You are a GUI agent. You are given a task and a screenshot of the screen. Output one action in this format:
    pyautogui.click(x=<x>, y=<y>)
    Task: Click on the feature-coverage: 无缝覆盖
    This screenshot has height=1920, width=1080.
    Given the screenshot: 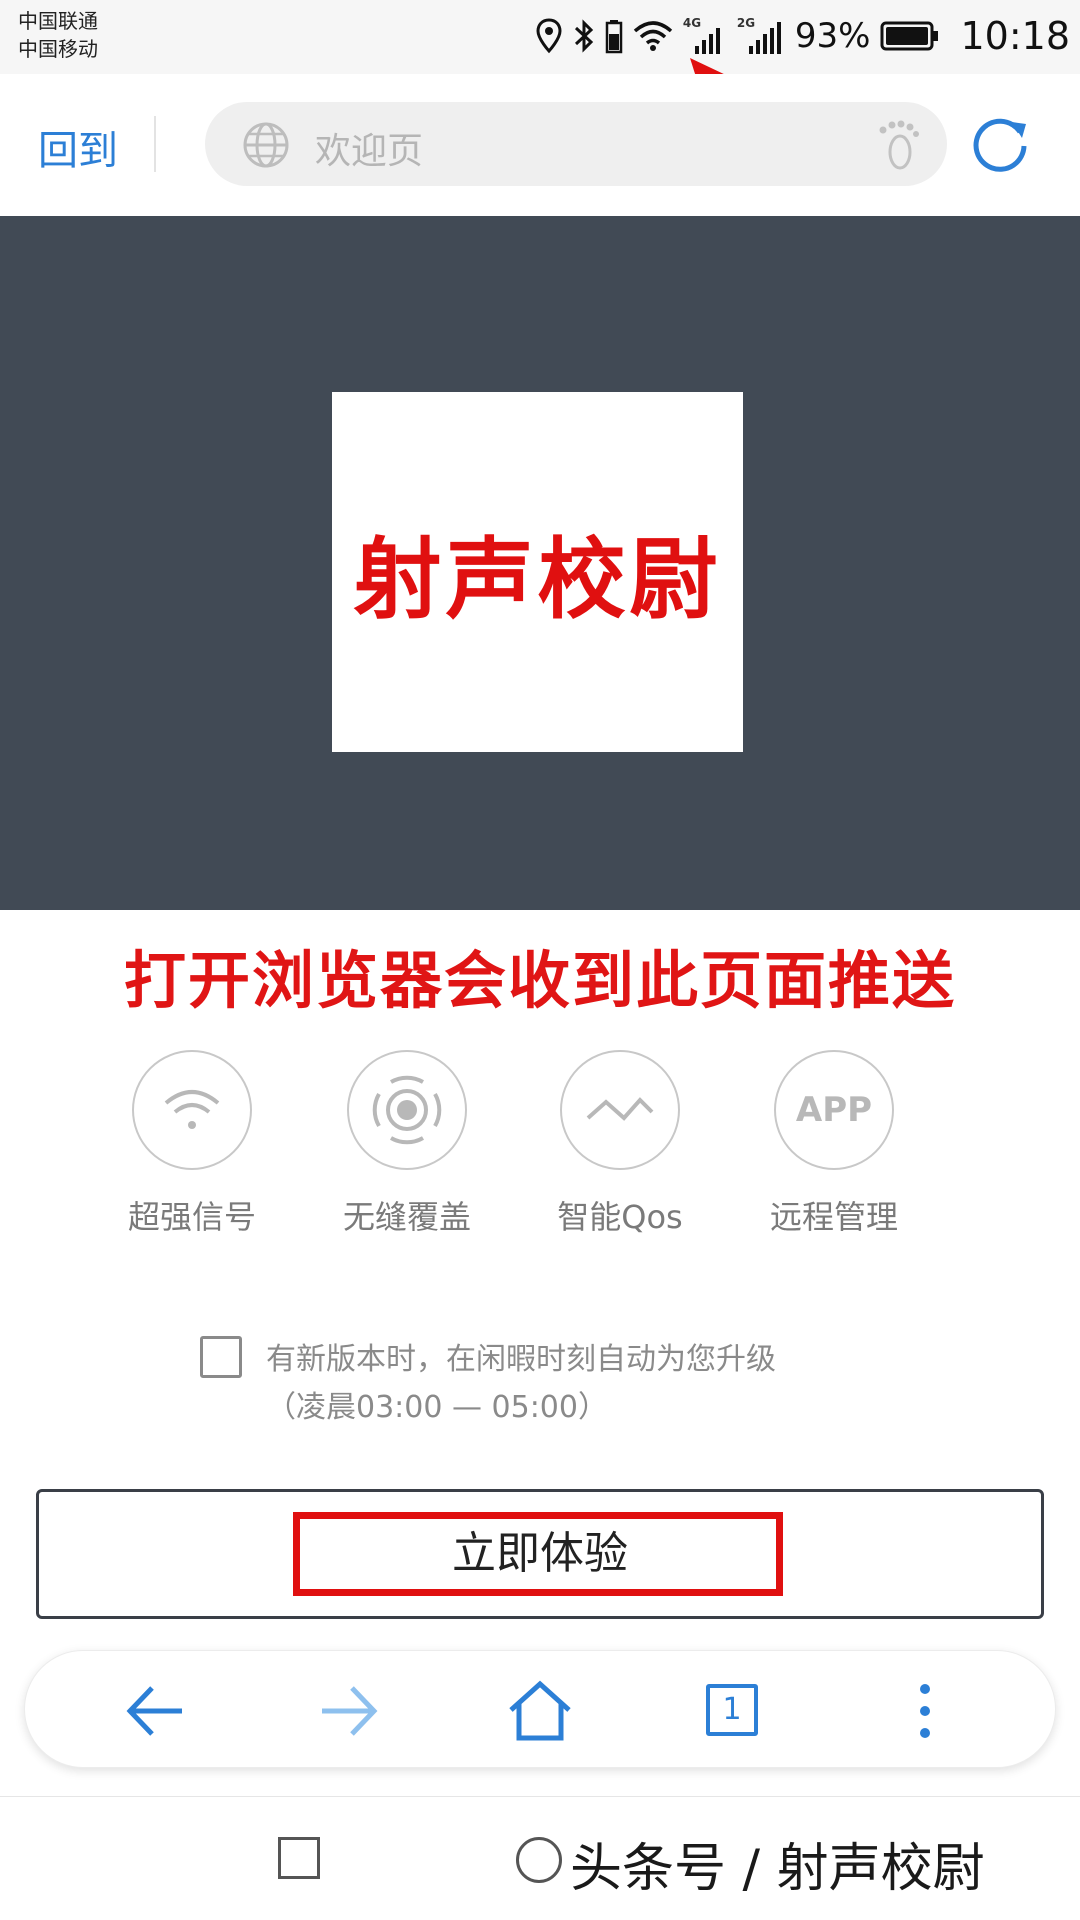 What is the action you would take?
    pyautogui.click(x=407, y=1144)
    